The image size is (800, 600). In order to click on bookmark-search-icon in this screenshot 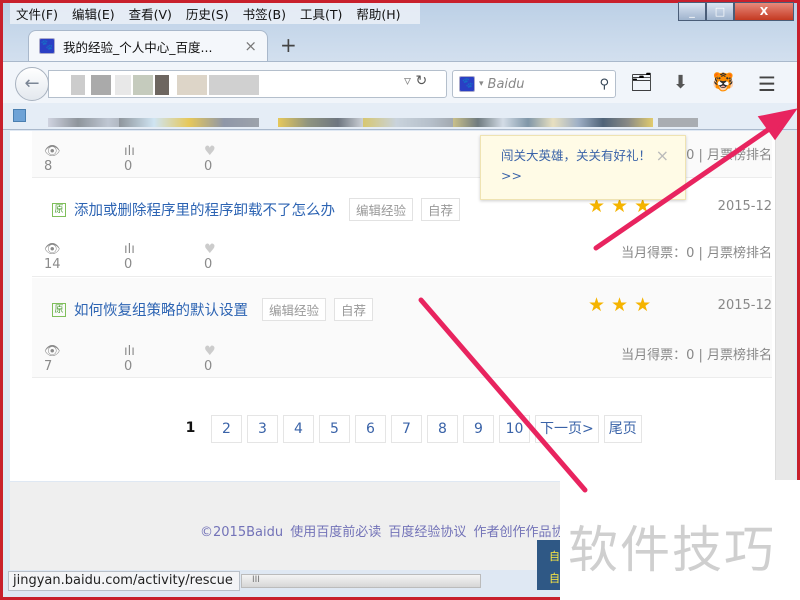, I will do `click(19, 115)`.